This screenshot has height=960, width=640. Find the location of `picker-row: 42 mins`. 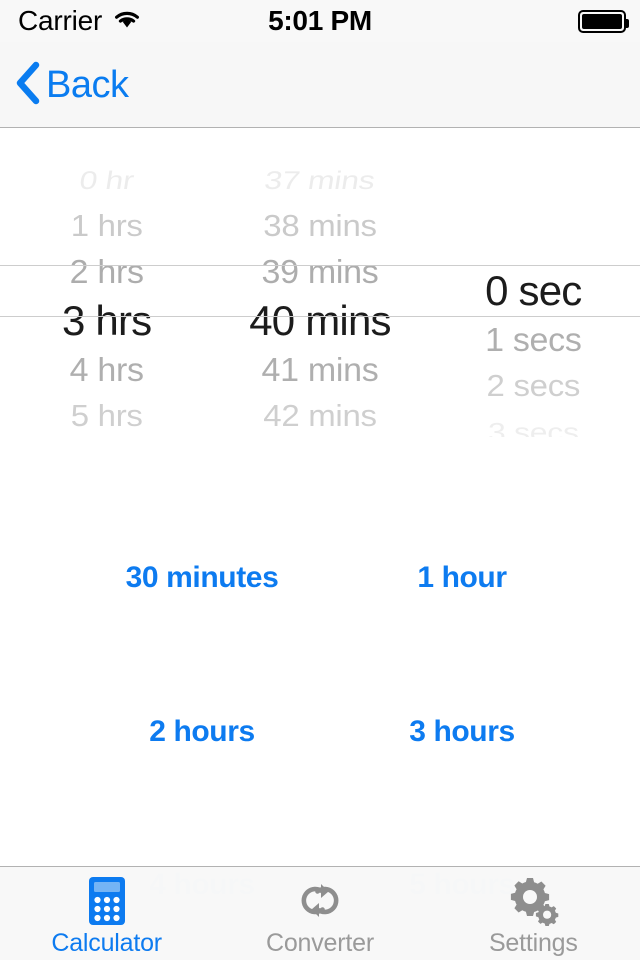

picker-row: 42 mins is located at coordinates (319, 416).